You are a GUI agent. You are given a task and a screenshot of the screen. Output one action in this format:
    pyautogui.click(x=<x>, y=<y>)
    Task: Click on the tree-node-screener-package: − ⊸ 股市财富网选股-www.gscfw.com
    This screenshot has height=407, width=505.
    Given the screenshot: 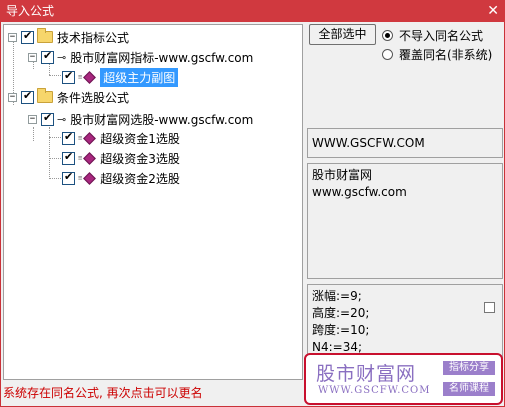 What is the action you would take?
    pyautogui.click(x=140, y=119)
    